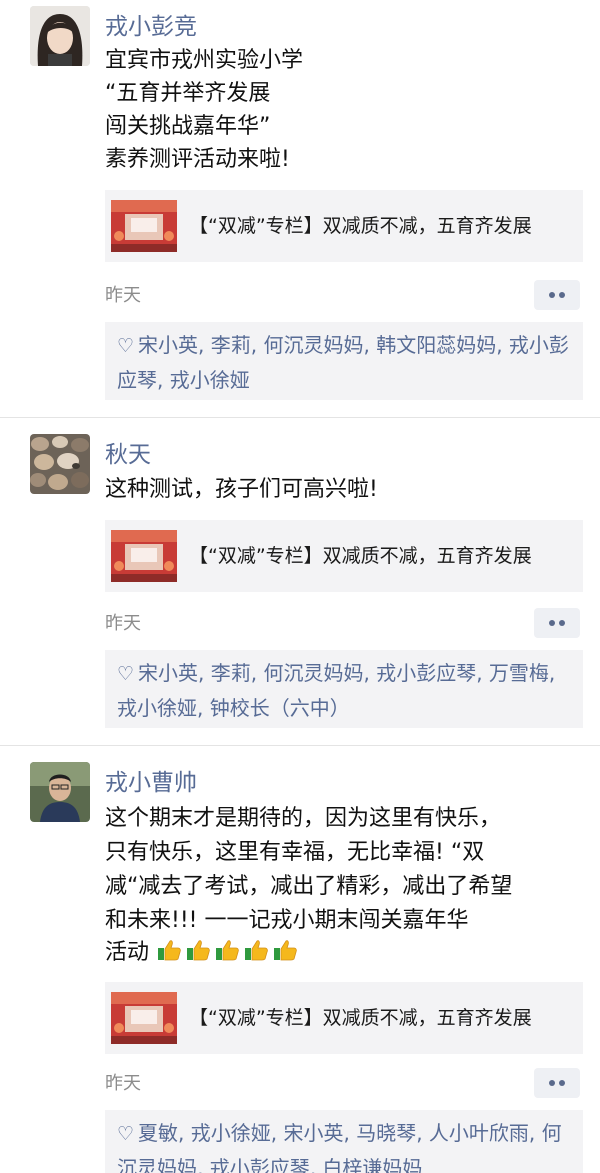  What do you see at coordinates (151, 783) in the screenshot?
I see `author-name: 戎小曹帅` at bounding box center [151, 783].